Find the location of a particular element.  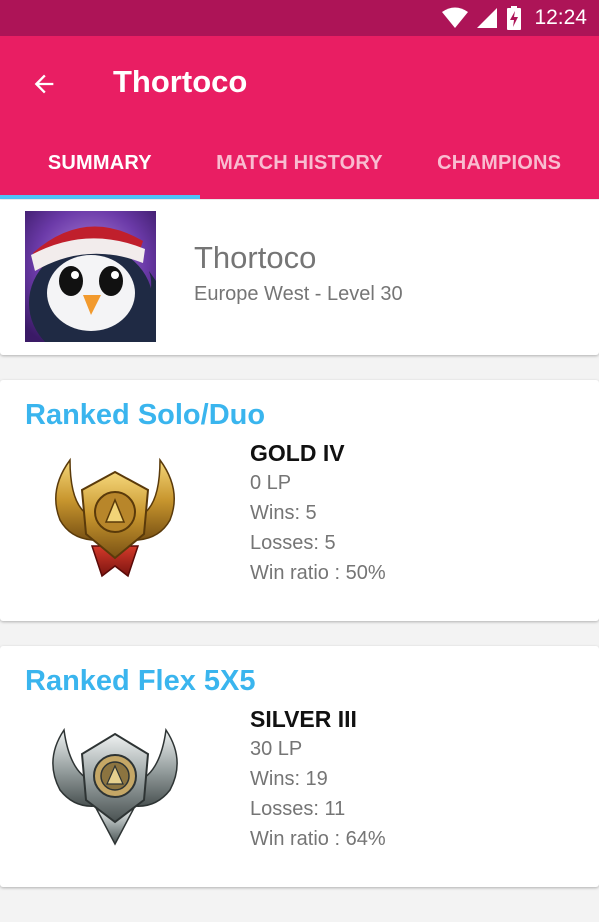

rank-lp: 0 LP is located at coordinates (271, 483).